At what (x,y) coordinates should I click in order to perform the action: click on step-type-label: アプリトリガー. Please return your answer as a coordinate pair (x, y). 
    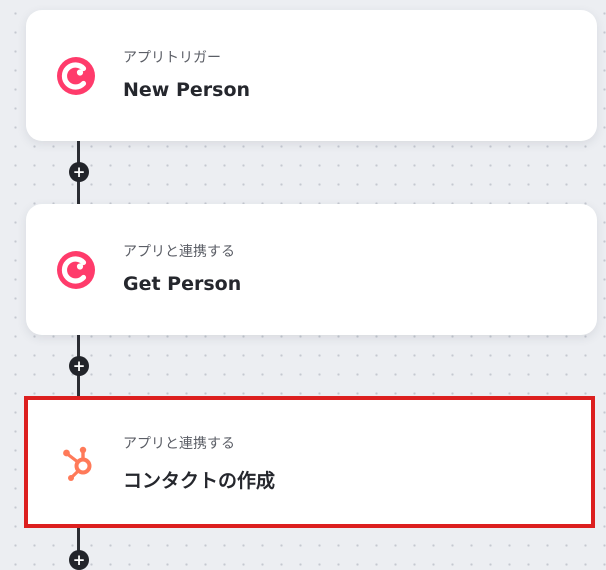
    Looking at the image, I should click on (172, 58).